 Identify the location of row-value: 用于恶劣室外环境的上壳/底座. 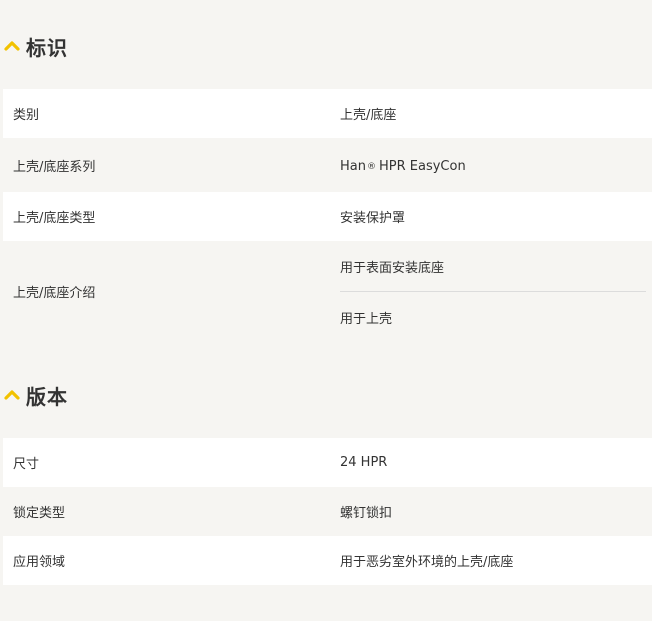
(427, 562).